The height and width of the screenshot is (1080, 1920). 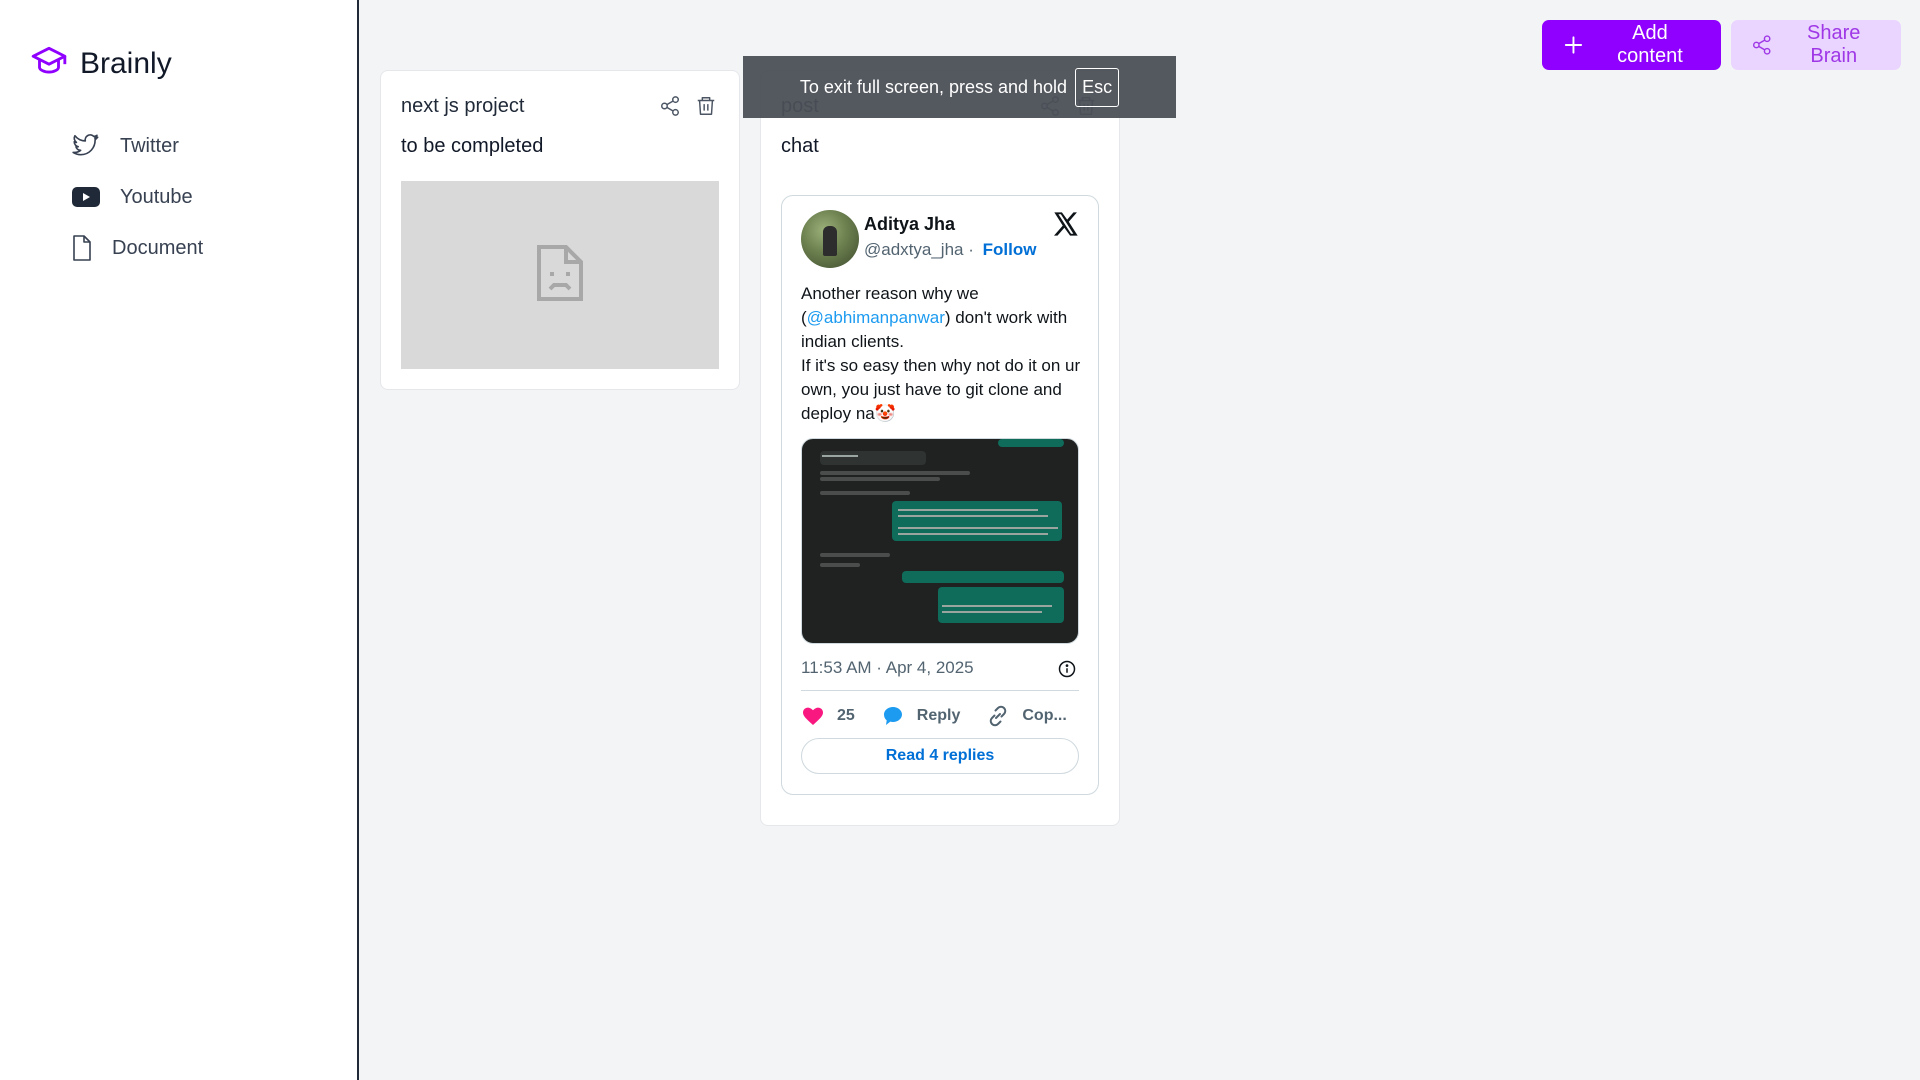 I want to click on document-icon, so click(x=82, y=248).